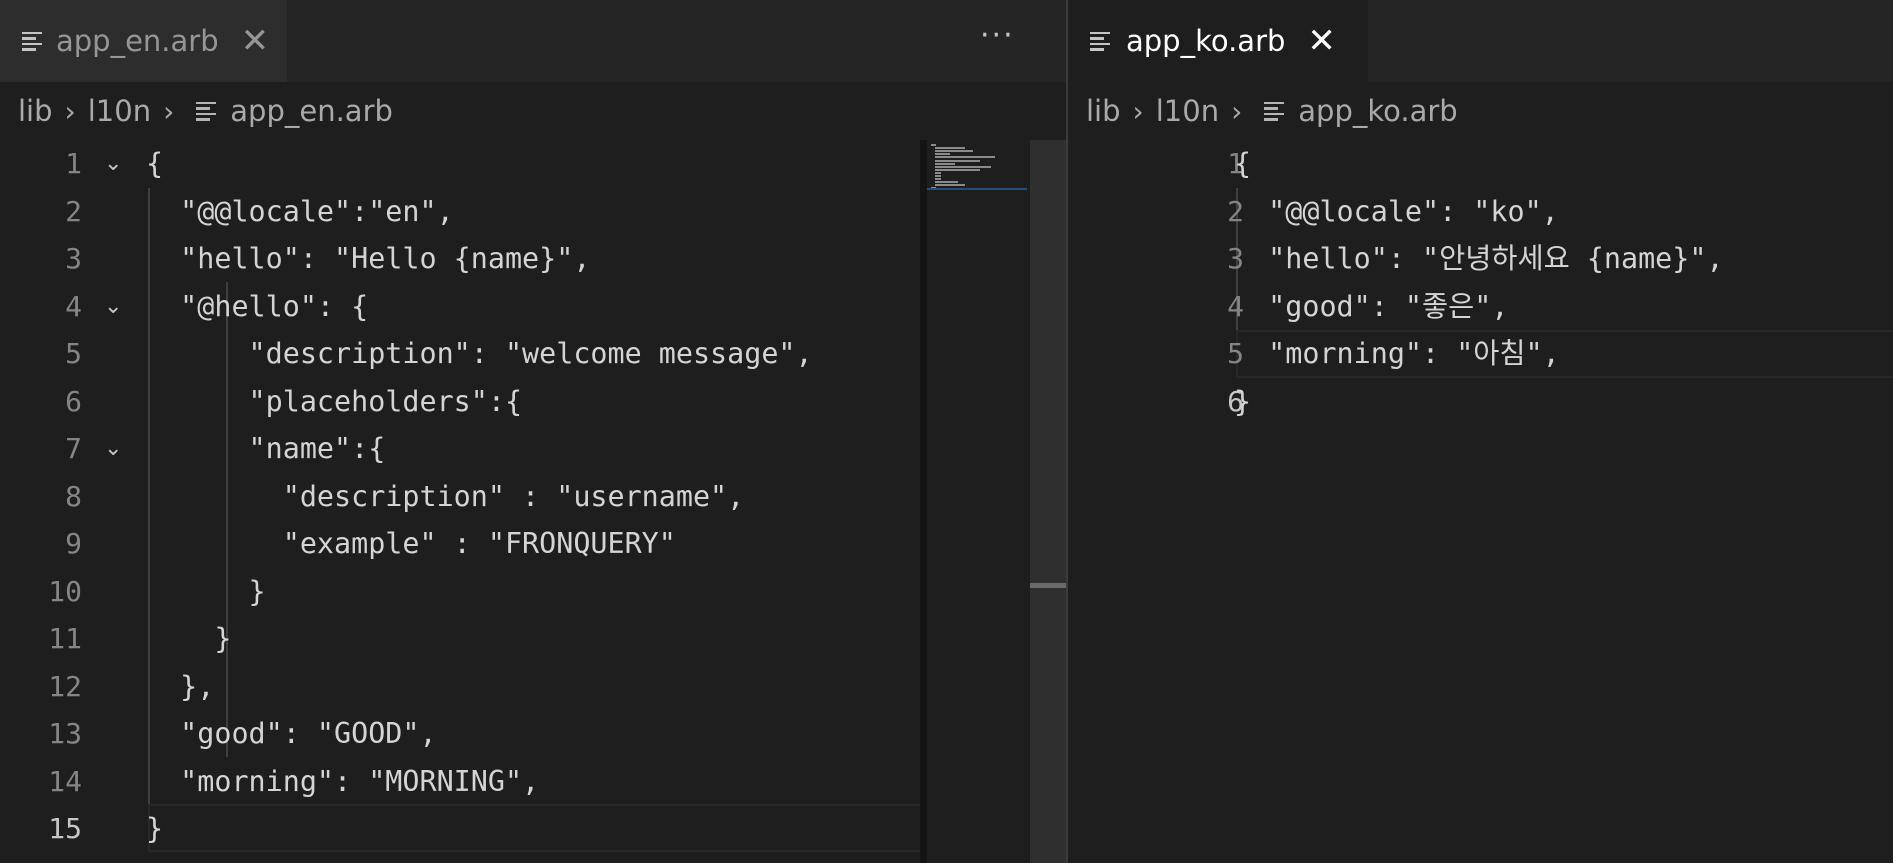 The height and width of the screenshot is (863, 1893). Describe the element at coordinates (73, 211) in the screenshot. I see `line-number: 2` at that location.